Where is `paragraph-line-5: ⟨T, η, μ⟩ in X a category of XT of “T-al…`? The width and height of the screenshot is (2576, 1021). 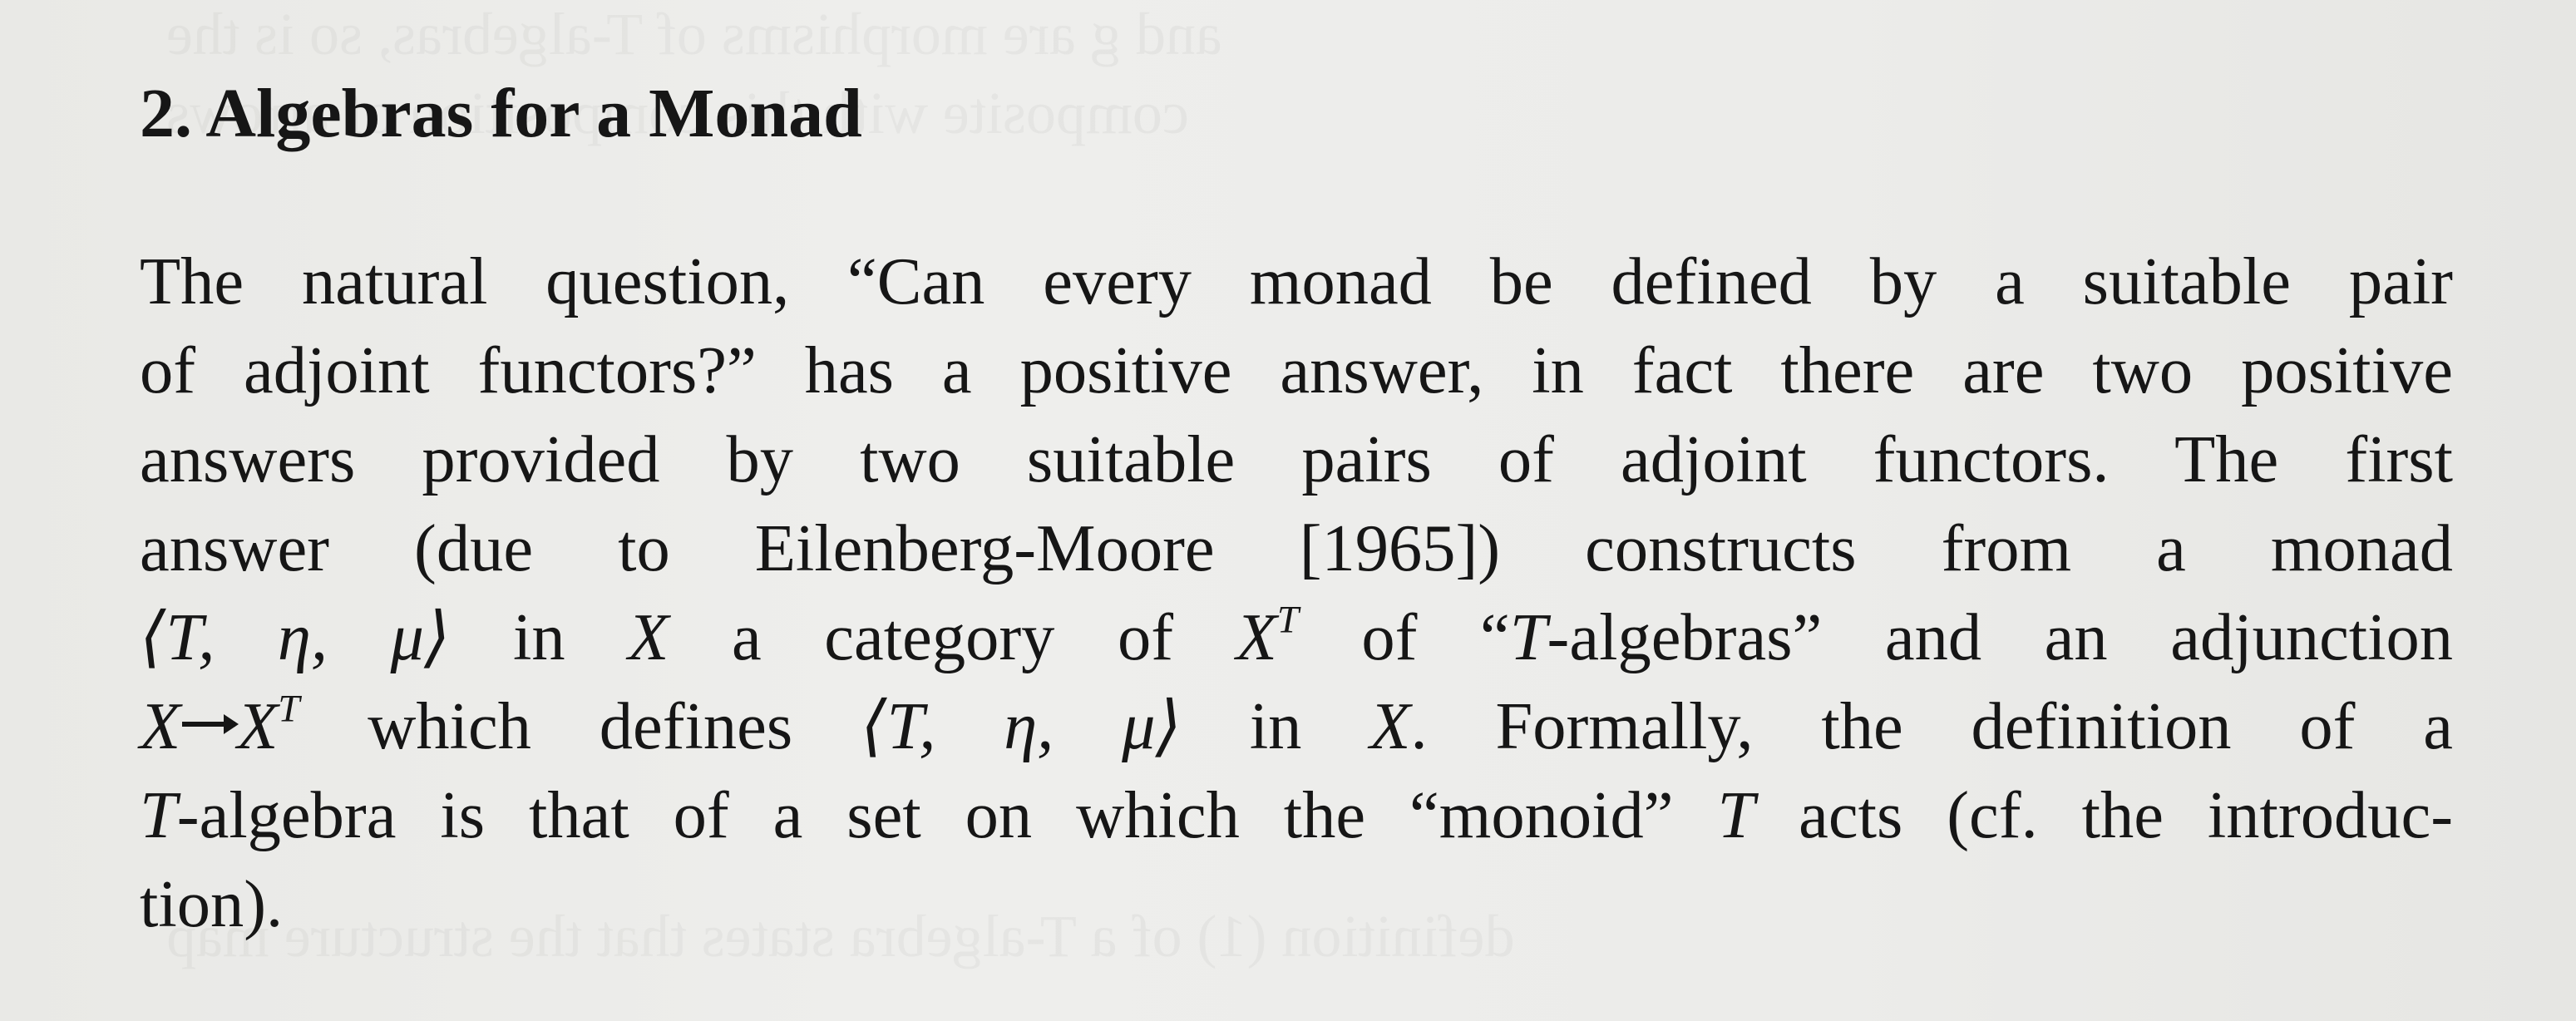
paragraph-line-5: ⟨T, η, μ⟩ in X a category of XT of “T-al… is located at coordinates (1297, 636).